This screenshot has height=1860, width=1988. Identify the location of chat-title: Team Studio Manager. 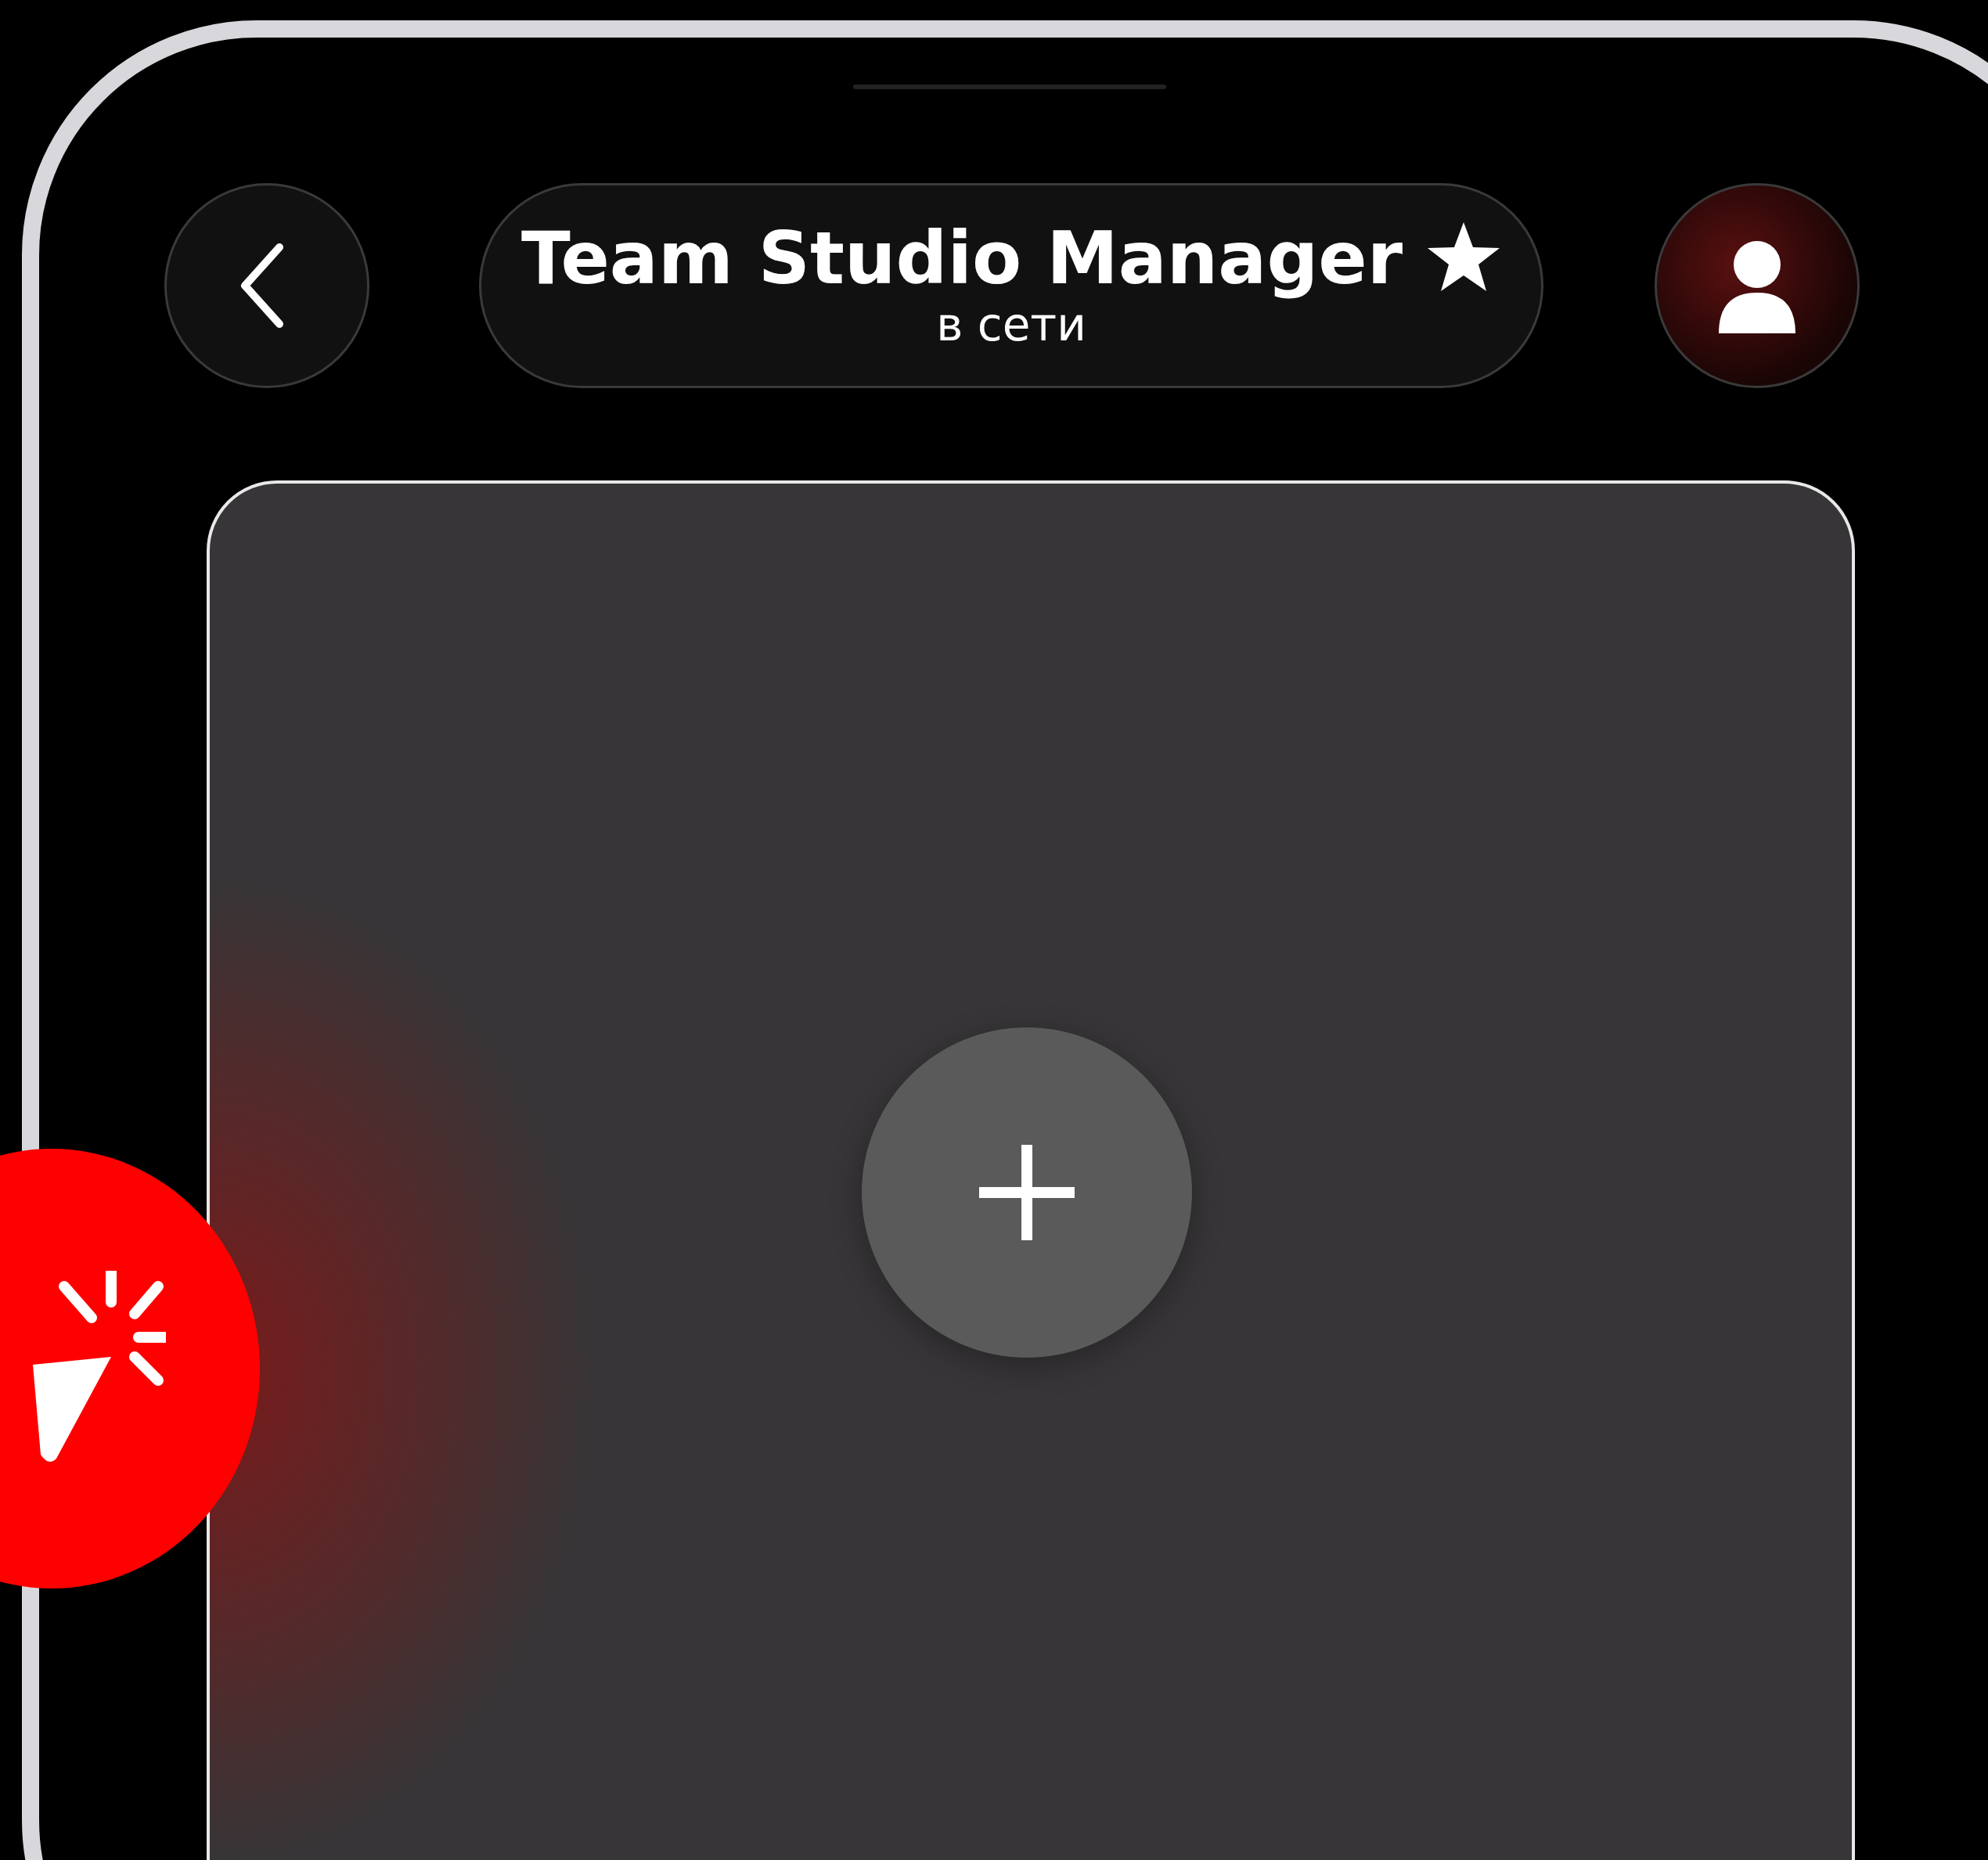
(962, 258).